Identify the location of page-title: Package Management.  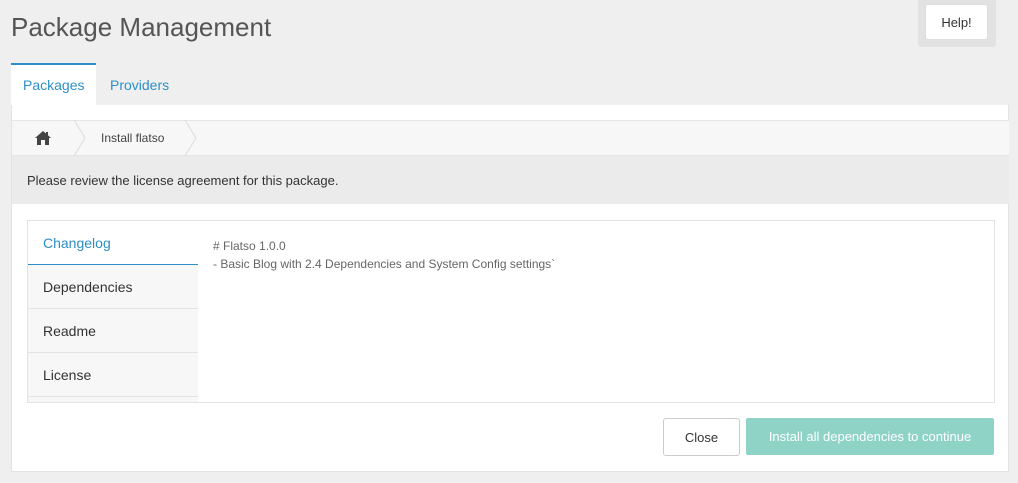
(141, 27).